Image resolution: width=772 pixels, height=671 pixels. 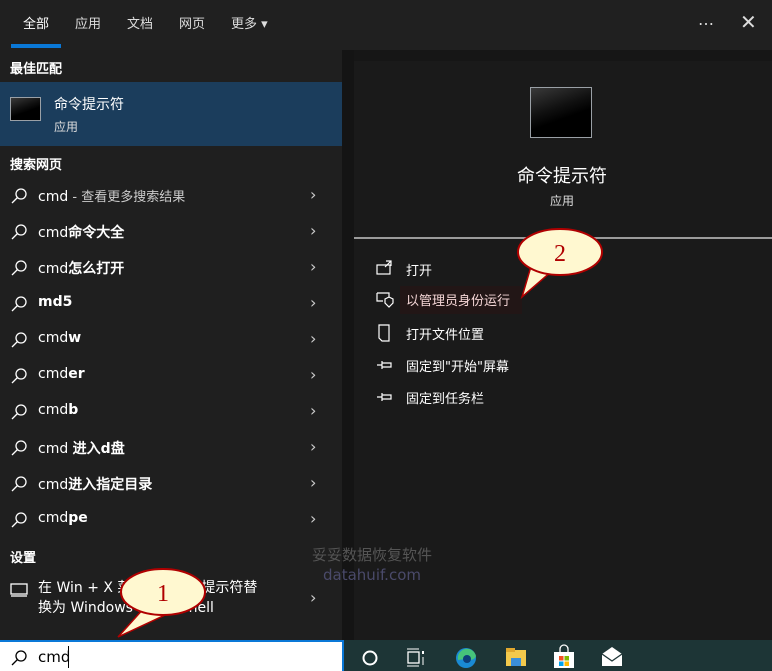 I want to click on task-view-icon, so click(x=416, y=656).